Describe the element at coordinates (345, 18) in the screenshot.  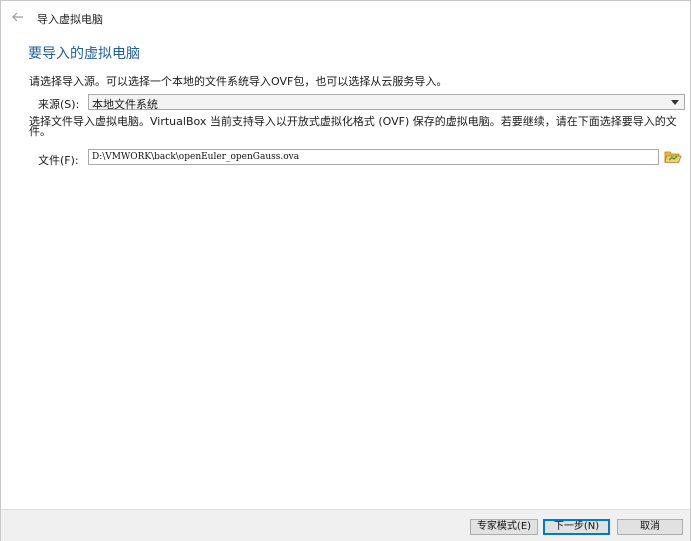
I see `title-bar: 导入虚拟电脑` at that location.